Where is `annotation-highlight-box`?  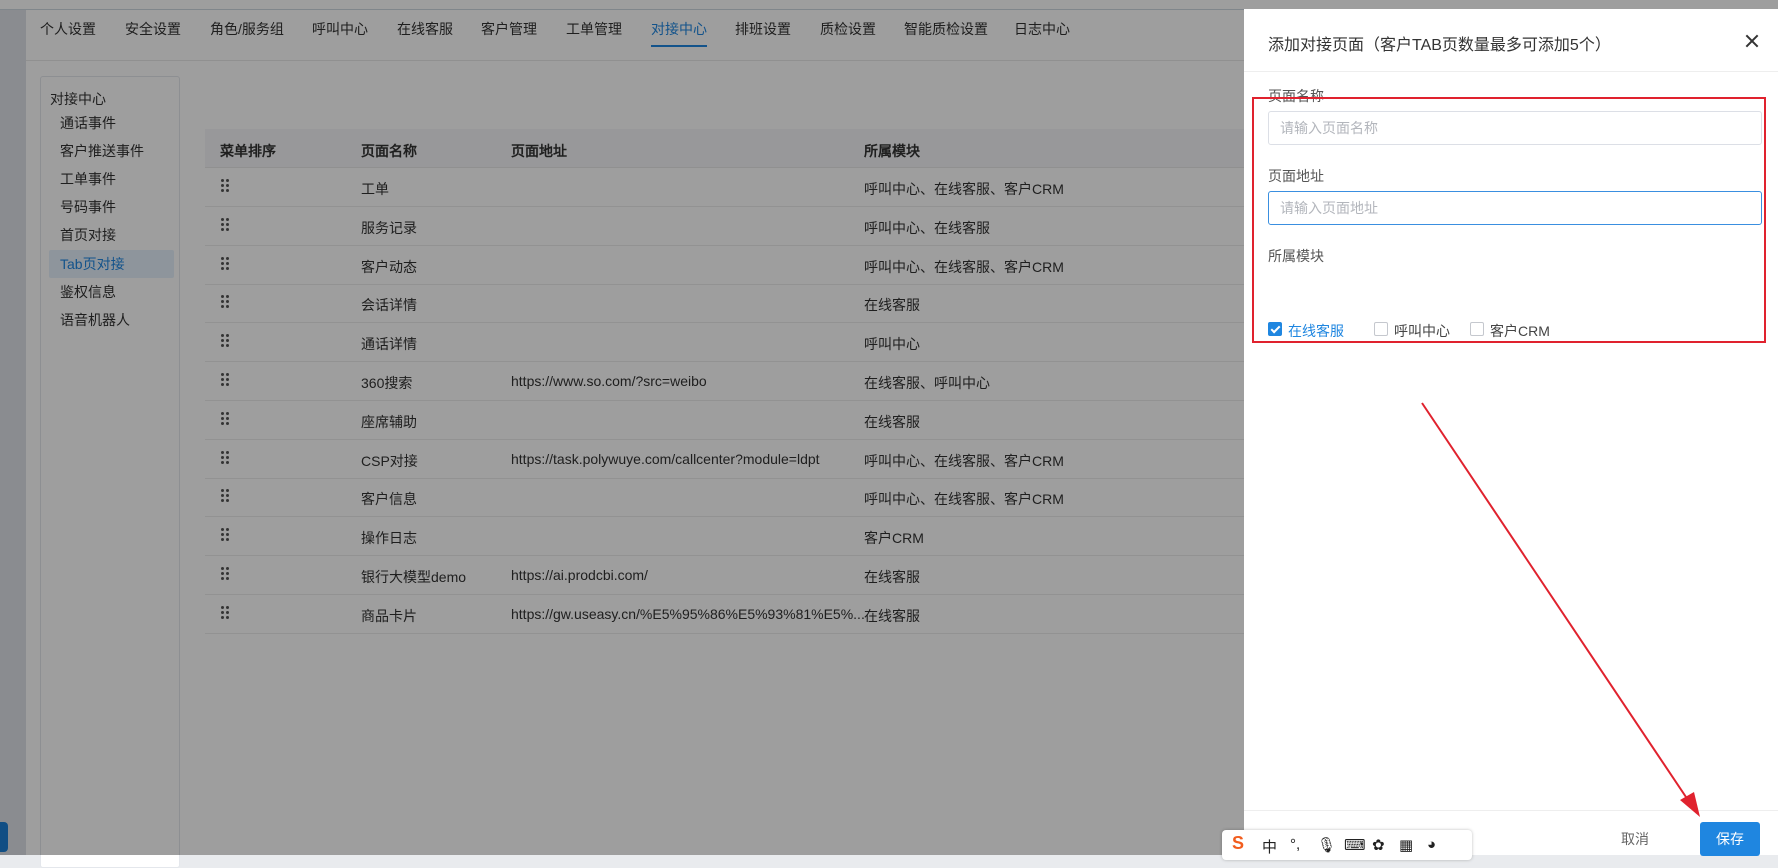
annotation-highlight-box is located at coordinates (1509, 220).